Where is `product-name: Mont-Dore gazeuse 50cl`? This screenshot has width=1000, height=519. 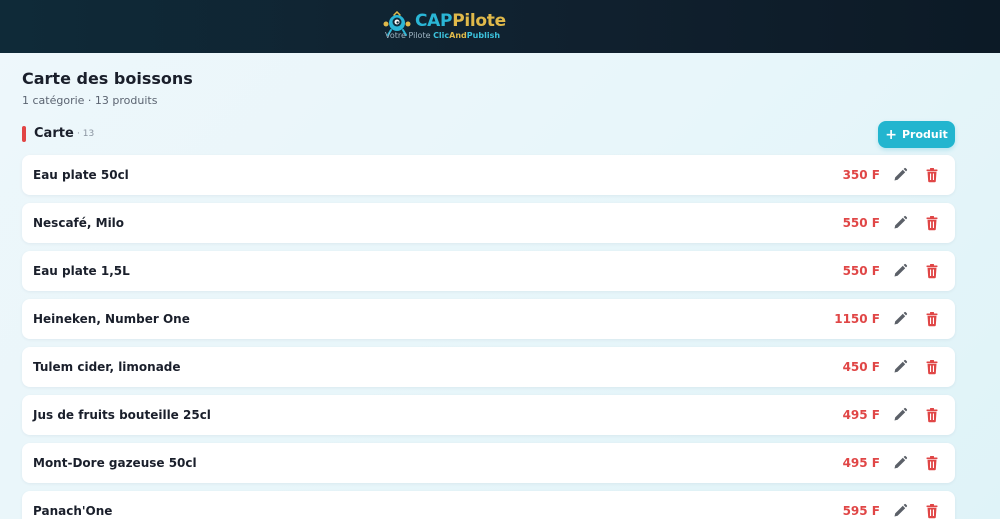 product-name: Mont-Dore gazeuse 50cl is located at coordinates (115, 463).